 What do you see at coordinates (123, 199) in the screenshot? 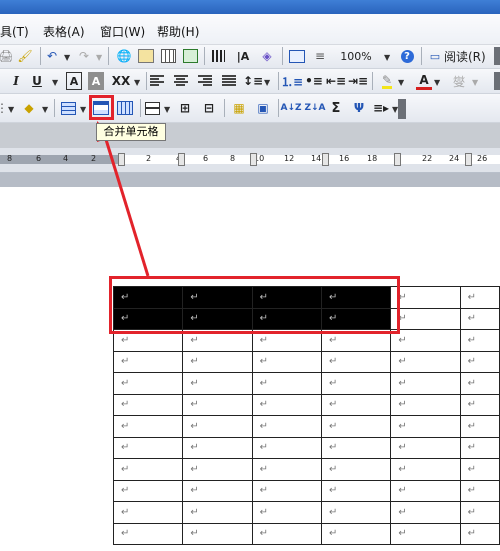
I see `annotation-arrow` at bounding box center [123, 199].